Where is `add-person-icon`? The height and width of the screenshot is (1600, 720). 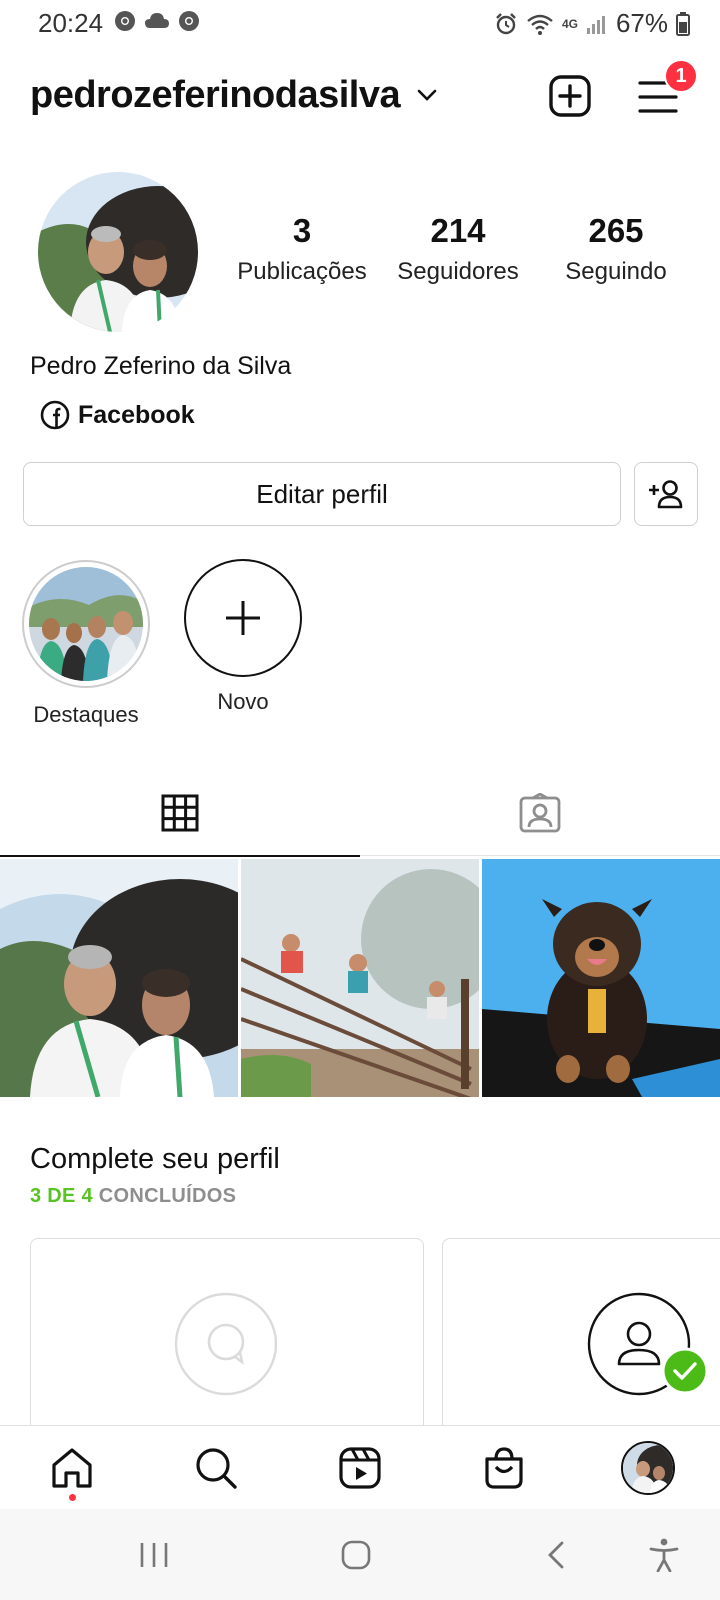
add-person-icon is located at coordinates (666, 494).